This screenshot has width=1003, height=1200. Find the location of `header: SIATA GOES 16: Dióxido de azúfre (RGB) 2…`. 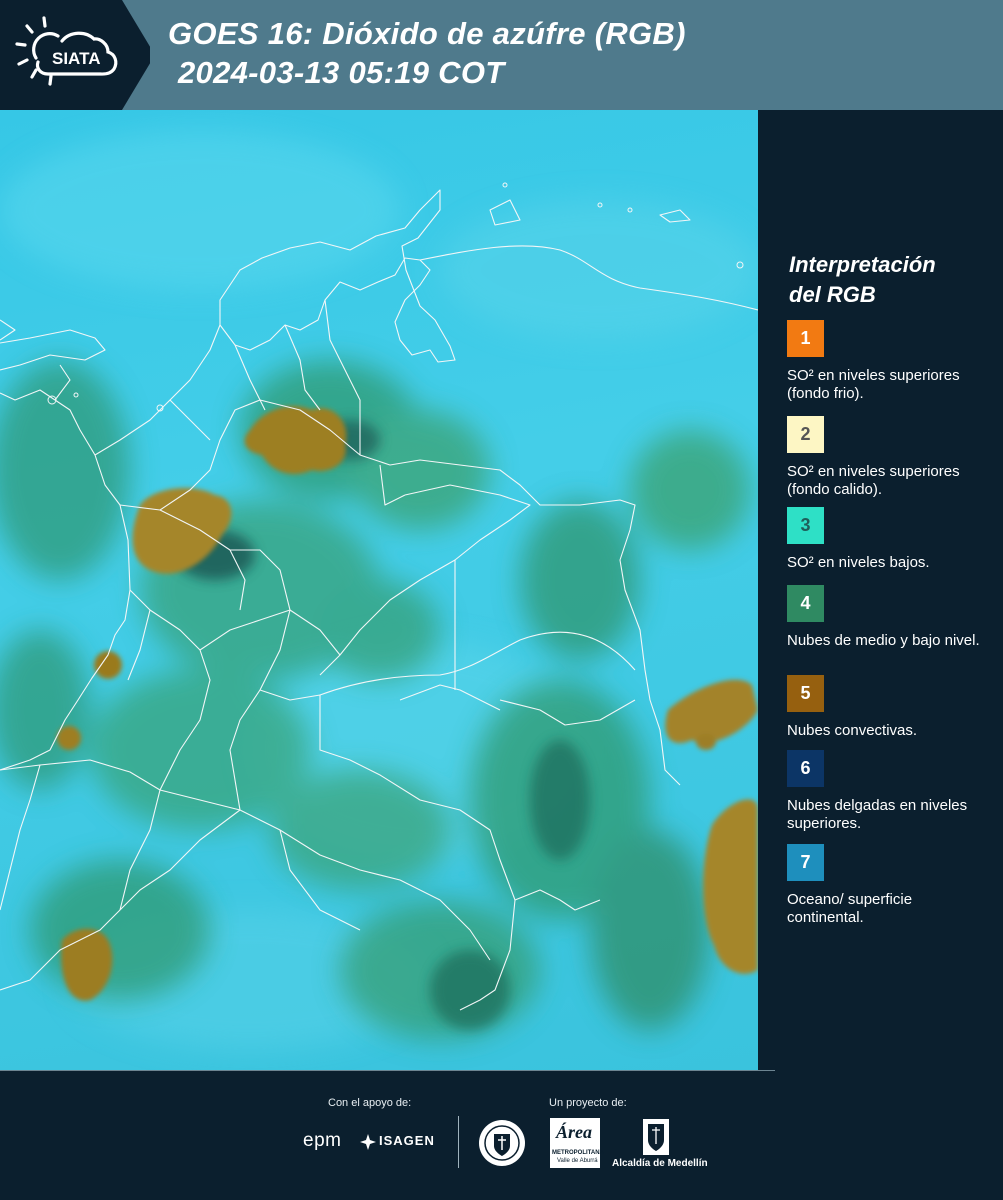

header: SIATA GOES 16: Dióxido de azúfre (RGB) 2… is located at coordinates (501, 55).